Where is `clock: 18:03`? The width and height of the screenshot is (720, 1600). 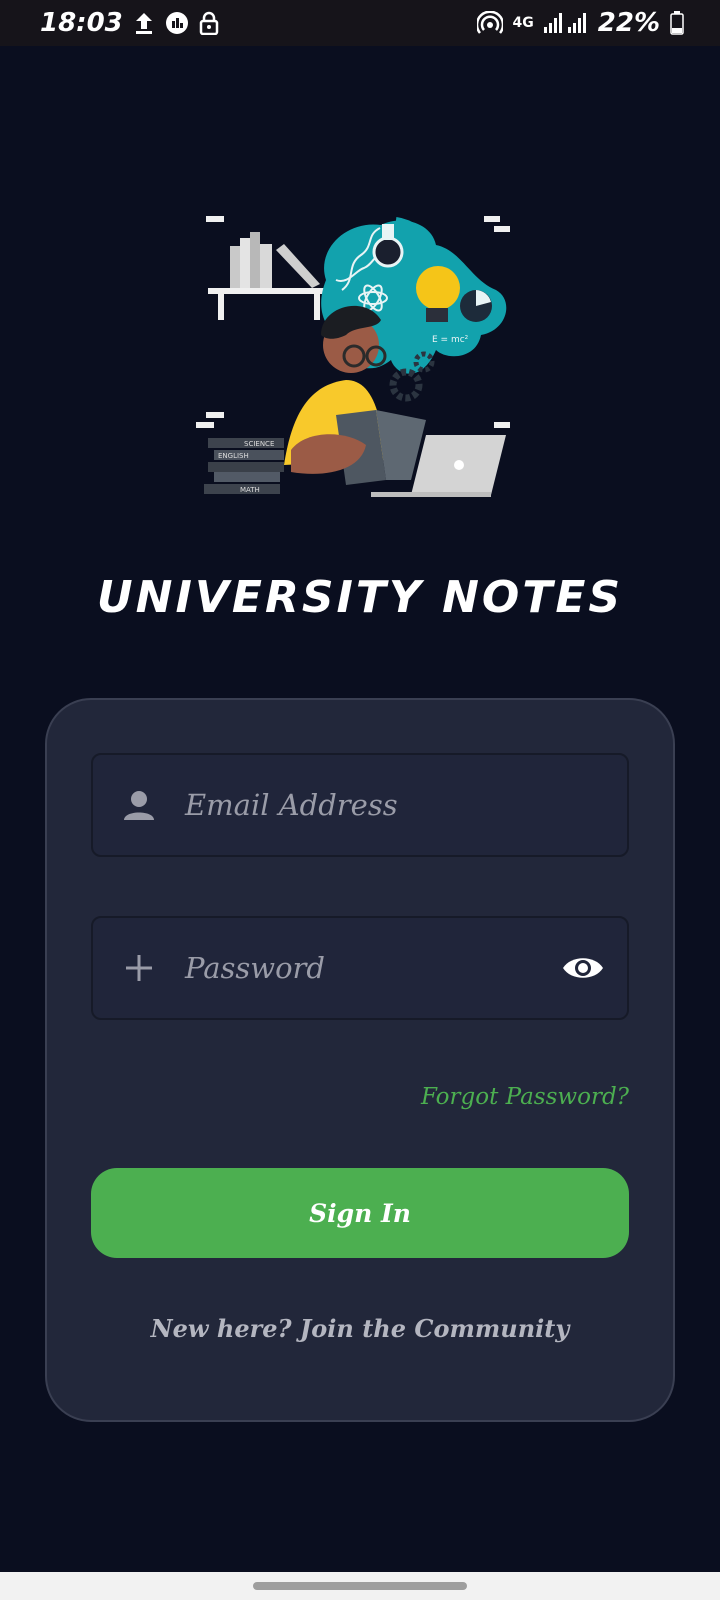 clock: 18:03 is located at coordinates (81, 23).